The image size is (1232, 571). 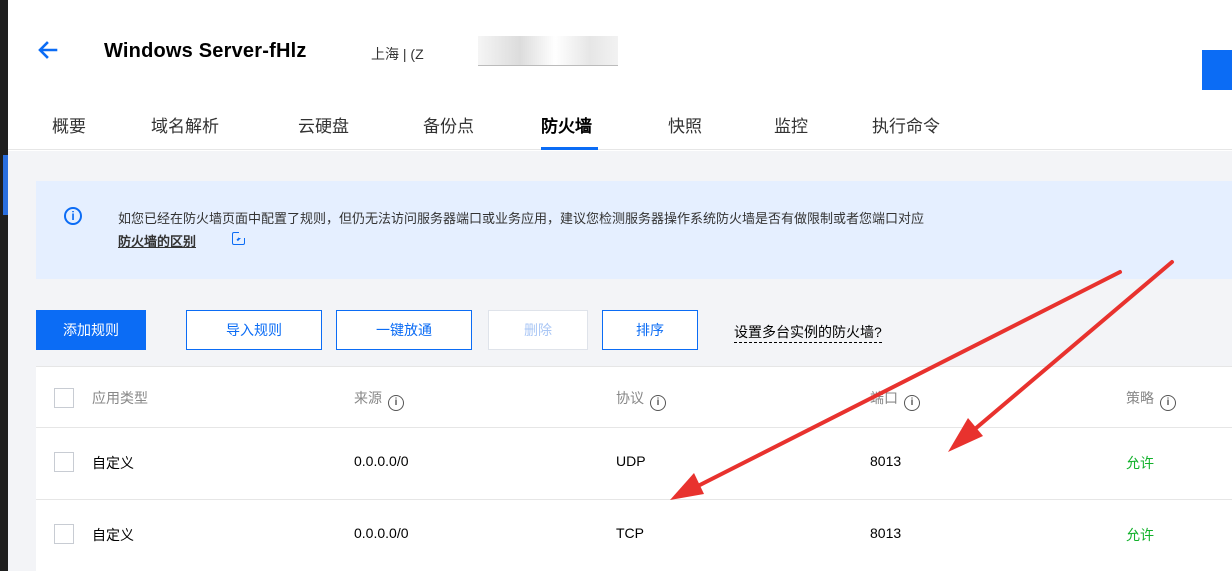 I want to click on info-icon: i, so click(x=73, y=216).